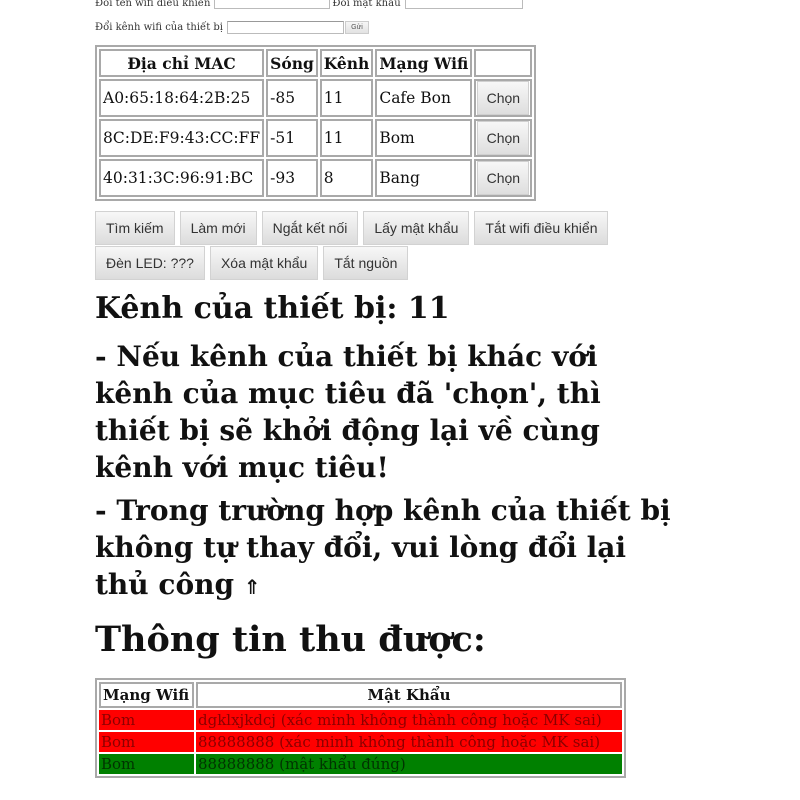 The width and height of the screenshot is (800, 800). What do you see at coordinates (292, 178) in the screenshot?
I see `signal-cell: -93` at bounding box center [292, 178].